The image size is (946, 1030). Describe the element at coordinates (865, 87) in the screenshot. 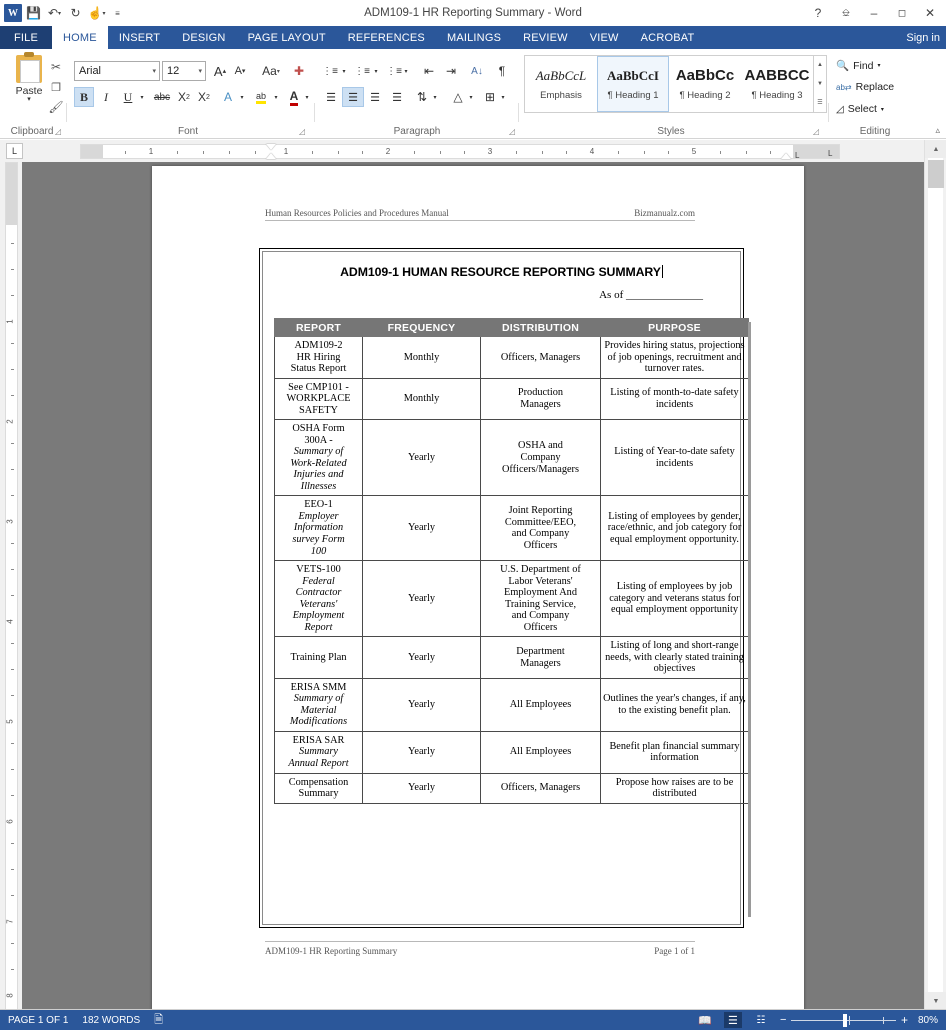

I see `replace-button: ab⇄ Replace` at that location.